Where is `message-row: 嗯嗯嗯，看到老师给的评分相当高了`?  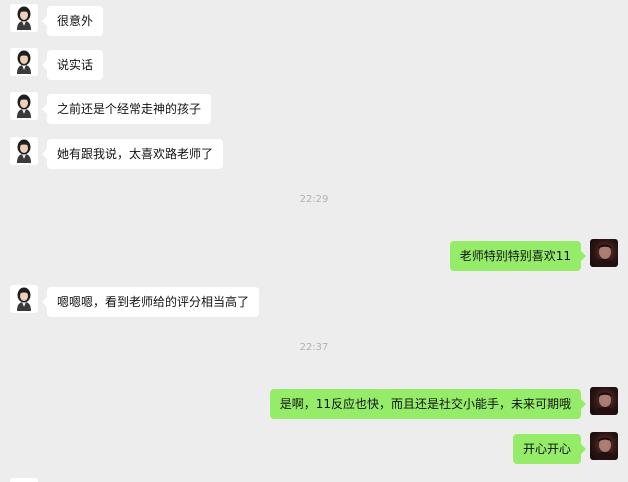
message-row: 嗯嗯嗯，看到老师给的评分相当高了 is located at coordinates (139, 301).